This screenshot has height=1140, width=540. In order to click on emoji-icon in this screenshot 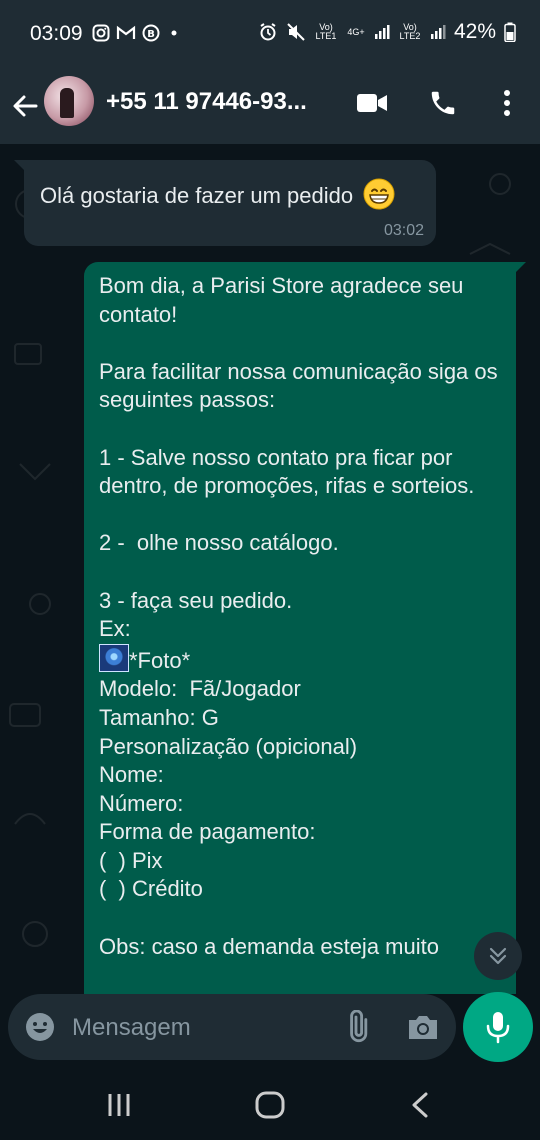, I will do `click(40, 1027)`.